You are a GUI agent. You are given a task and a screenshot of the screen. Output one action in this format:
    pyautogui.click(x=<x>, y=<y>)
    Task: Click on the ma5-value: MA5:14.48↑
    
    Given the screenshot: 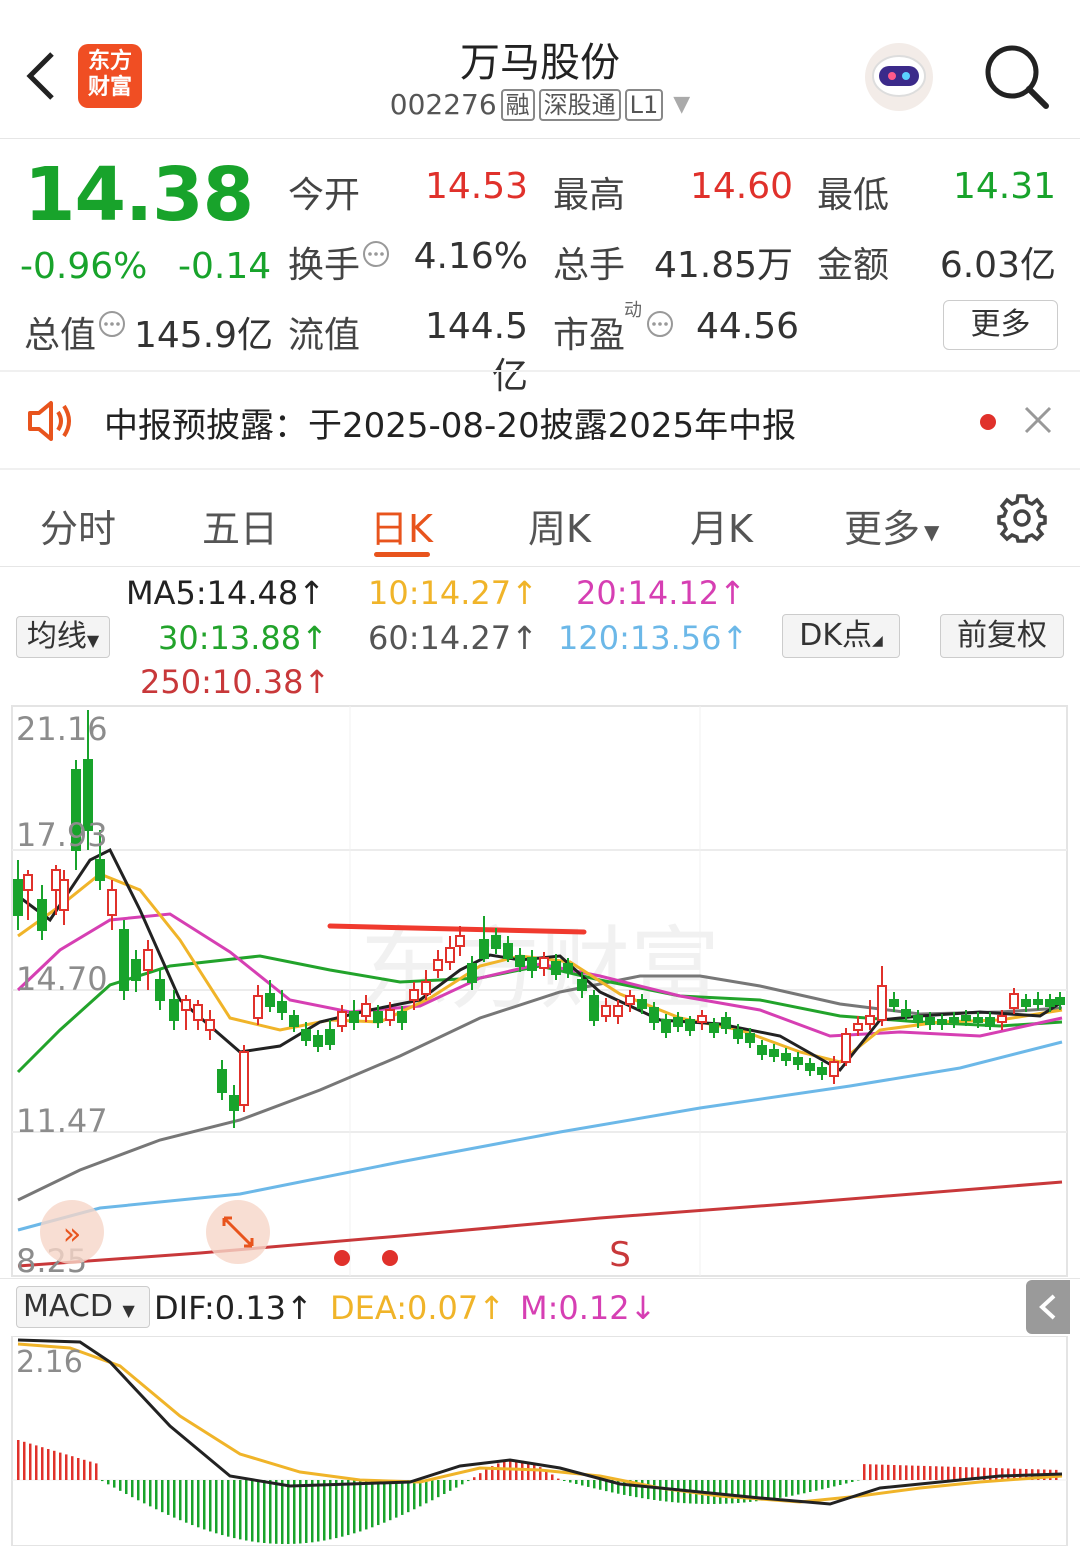 What is the action you would take?
    pyautogui.click(x=226, y=593)
    